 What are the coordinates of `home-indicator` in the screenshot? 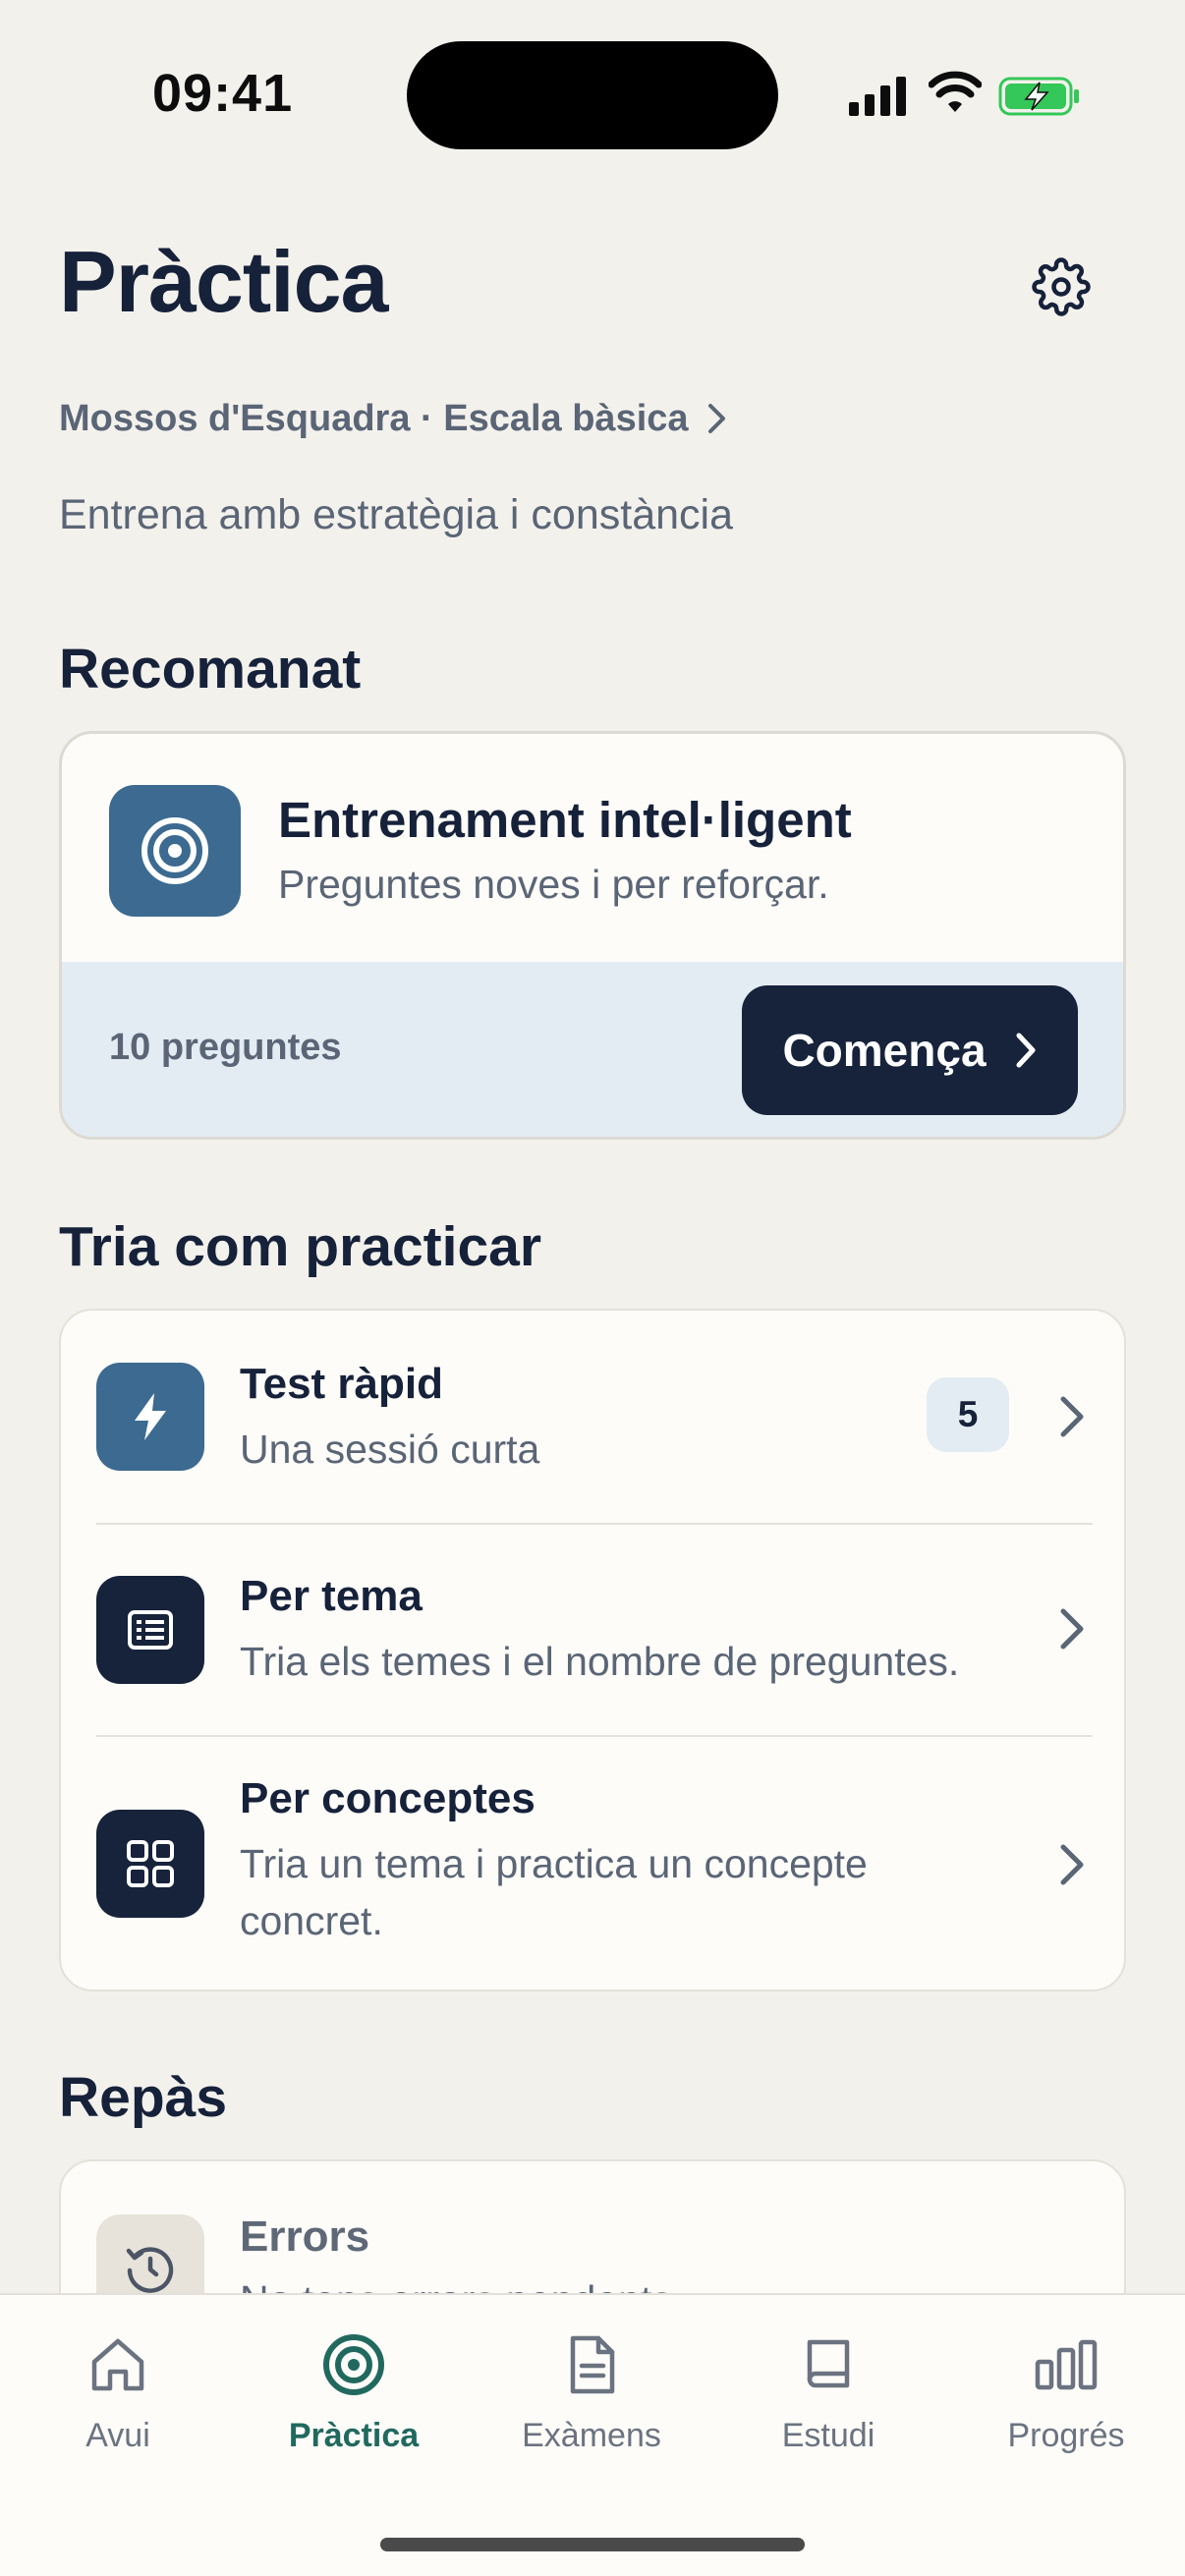 It's located at (592, 2544).